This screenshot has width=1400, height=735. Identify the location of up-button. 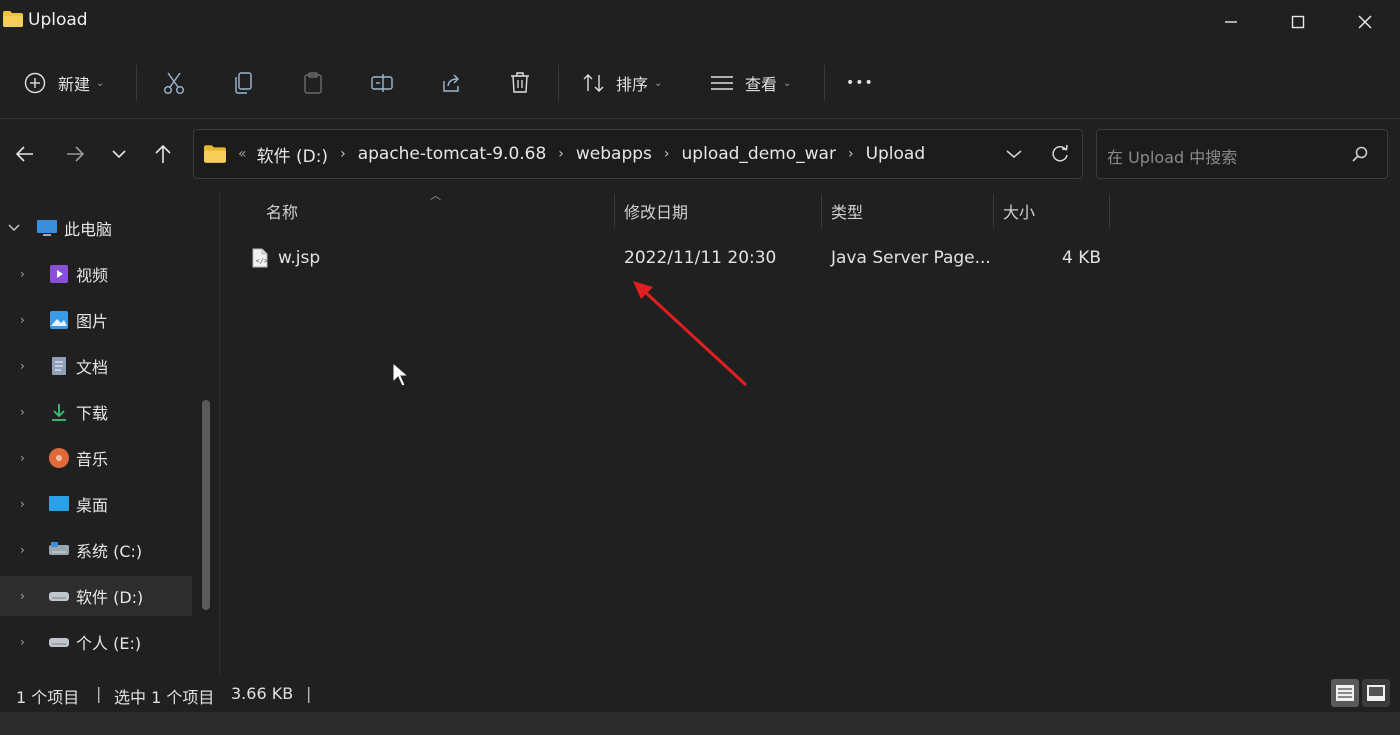
(163, 154).